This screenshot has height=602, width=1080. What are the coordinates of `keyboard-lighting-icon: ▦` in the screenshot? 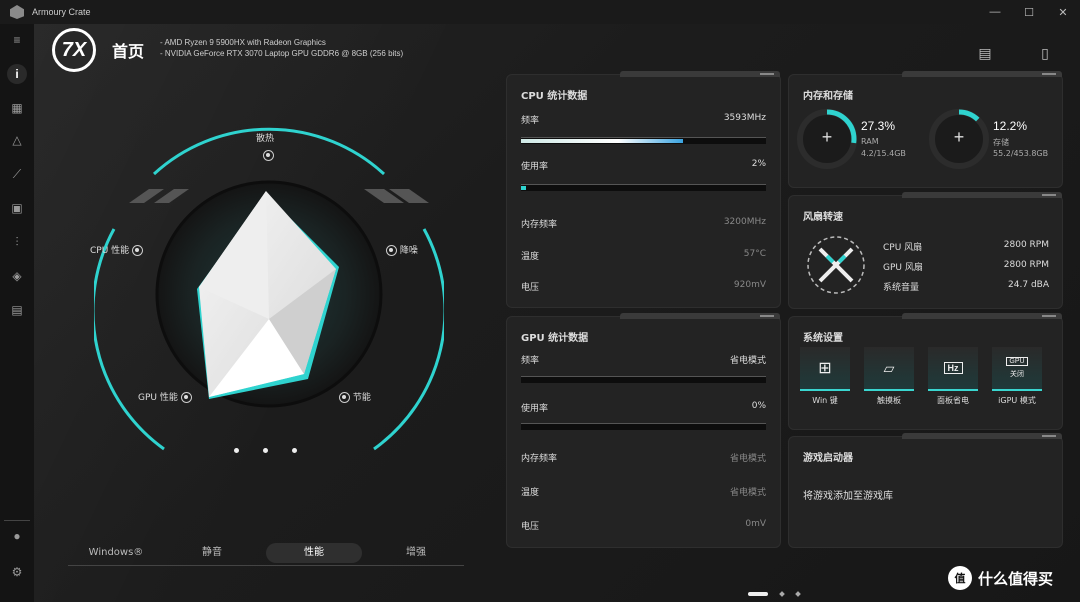 It's located at (17, 108).